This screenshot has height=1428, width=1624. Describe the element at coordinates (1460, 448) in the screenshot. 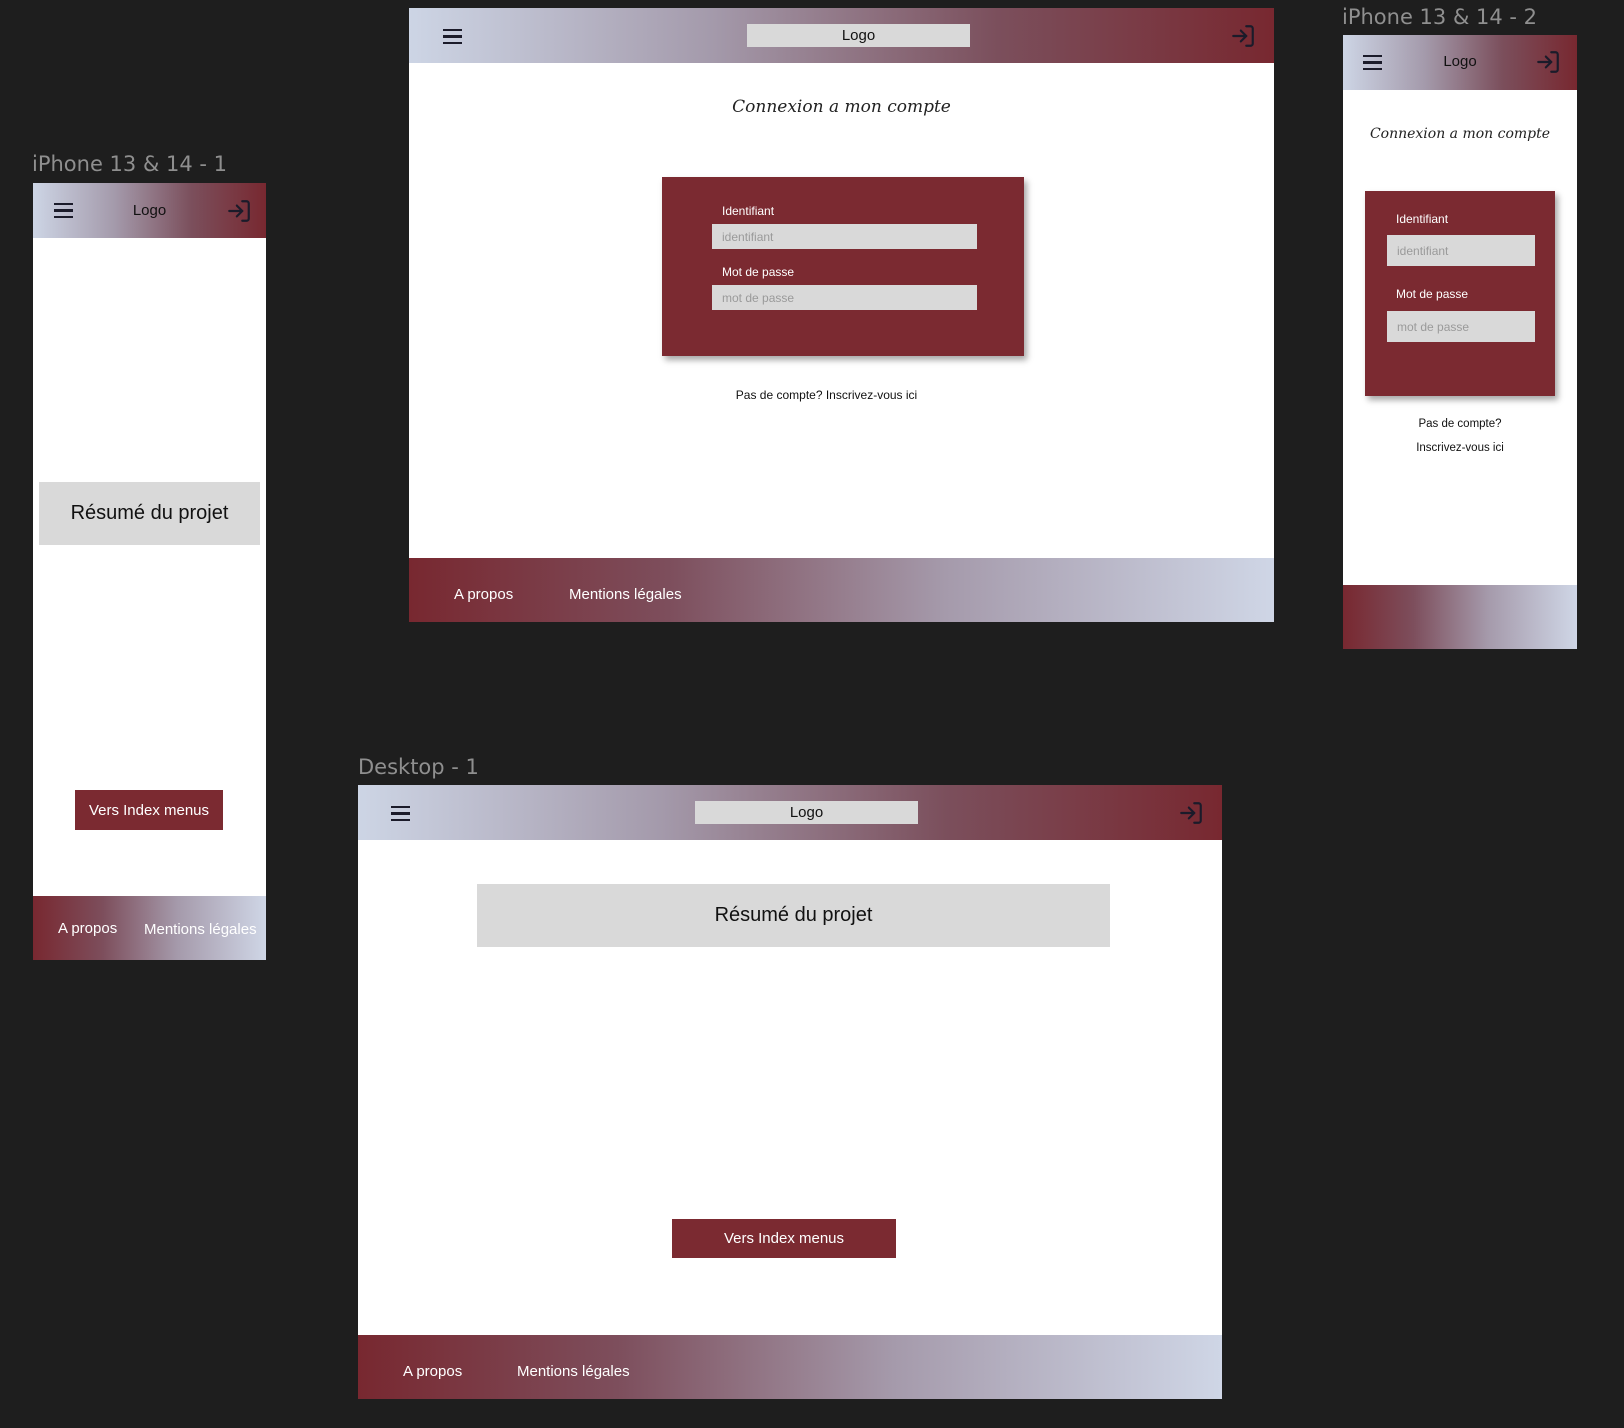

I see `signup-line2: Inscrivez-vous ici` at that location.